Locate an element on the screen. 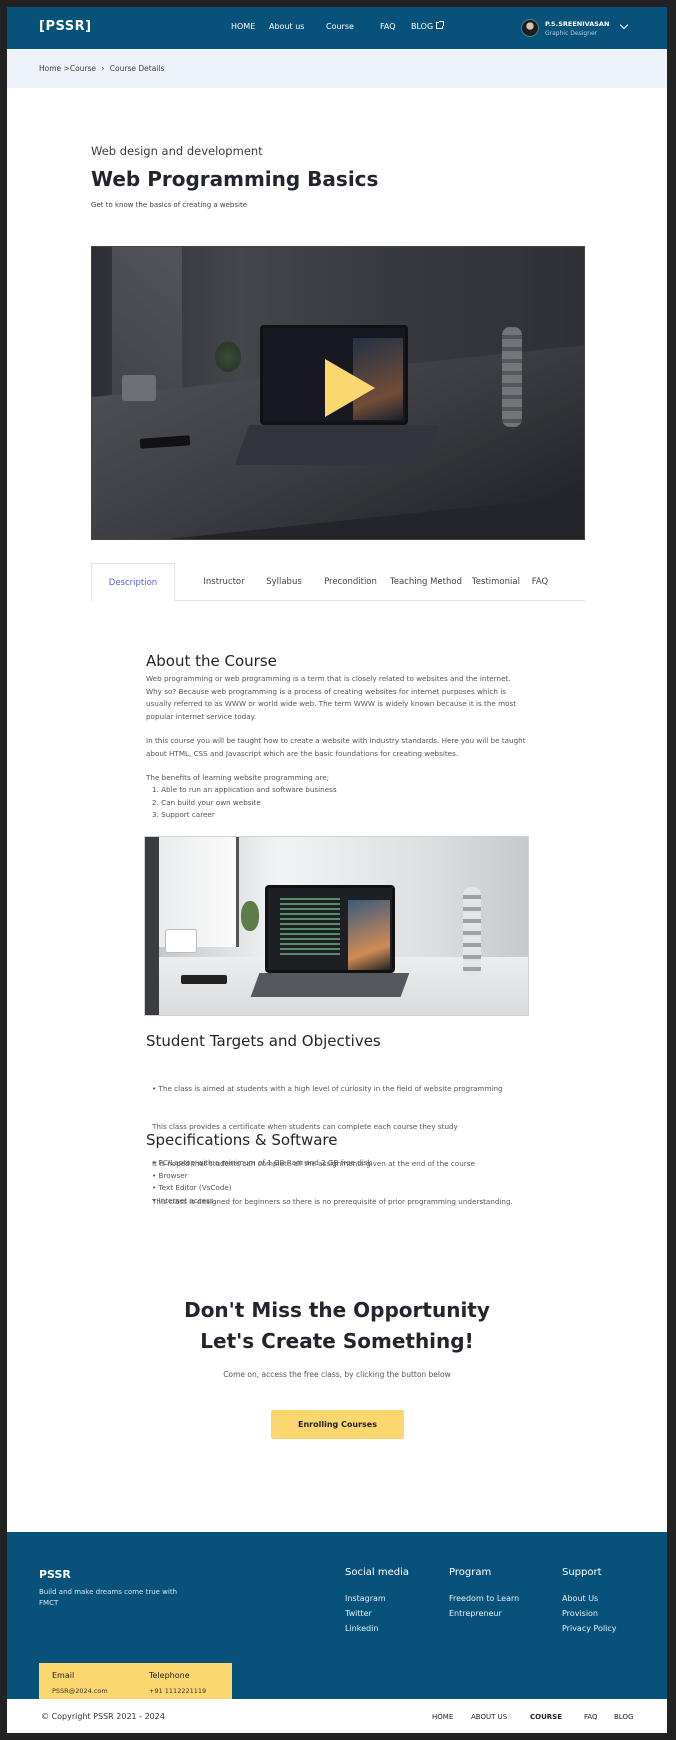 The image size is (676, 1740). tab-instructor: Instructor is located at coordinates (224, 582).